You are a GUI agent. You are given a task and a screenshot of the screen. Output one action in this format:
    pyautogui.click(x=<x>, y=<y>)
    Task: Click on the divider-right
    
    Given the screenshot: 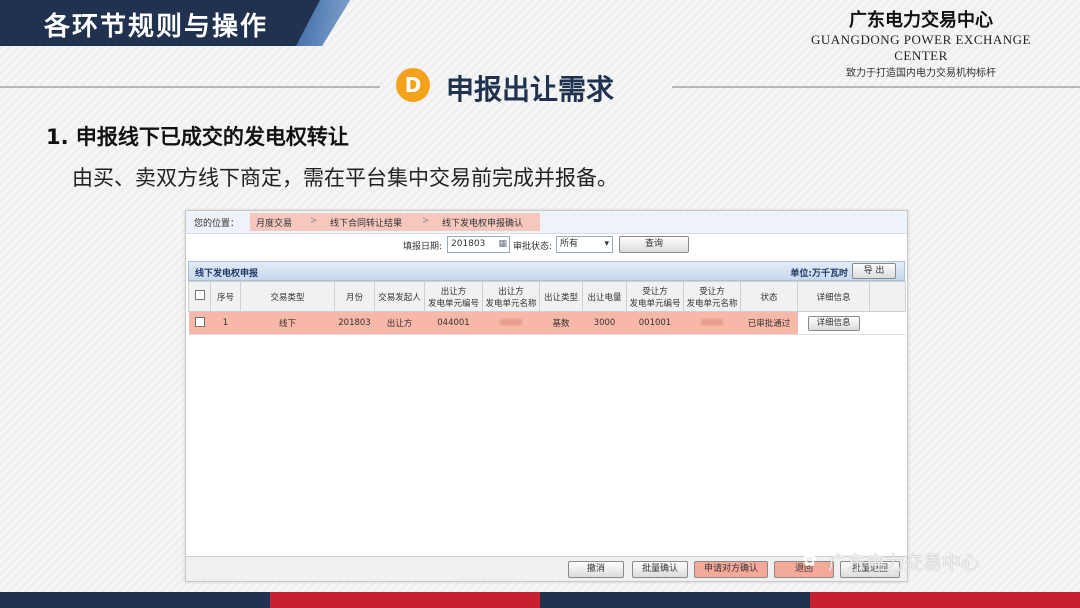 What is the action you would take?
    pyautogui.click(x=876, y=87)
    